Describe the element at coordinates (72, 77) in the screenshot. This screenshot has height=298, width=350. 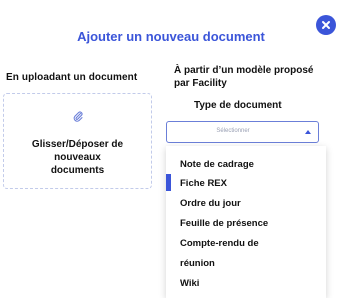
I see `upload-section-heading: En uploadant un document` at that location.